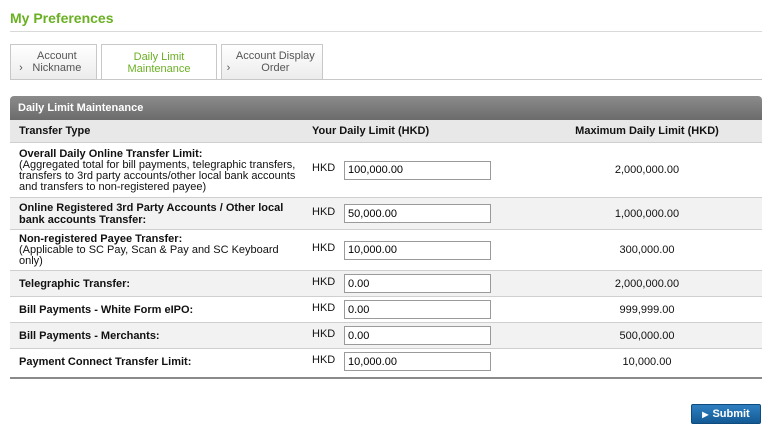 The width and height of the screenshot is (778, 430). What do you see at coordinates (647, 335) in the screenshot?
I see `max-limit-value: 500,000.00` at bounding box center [647, 335].